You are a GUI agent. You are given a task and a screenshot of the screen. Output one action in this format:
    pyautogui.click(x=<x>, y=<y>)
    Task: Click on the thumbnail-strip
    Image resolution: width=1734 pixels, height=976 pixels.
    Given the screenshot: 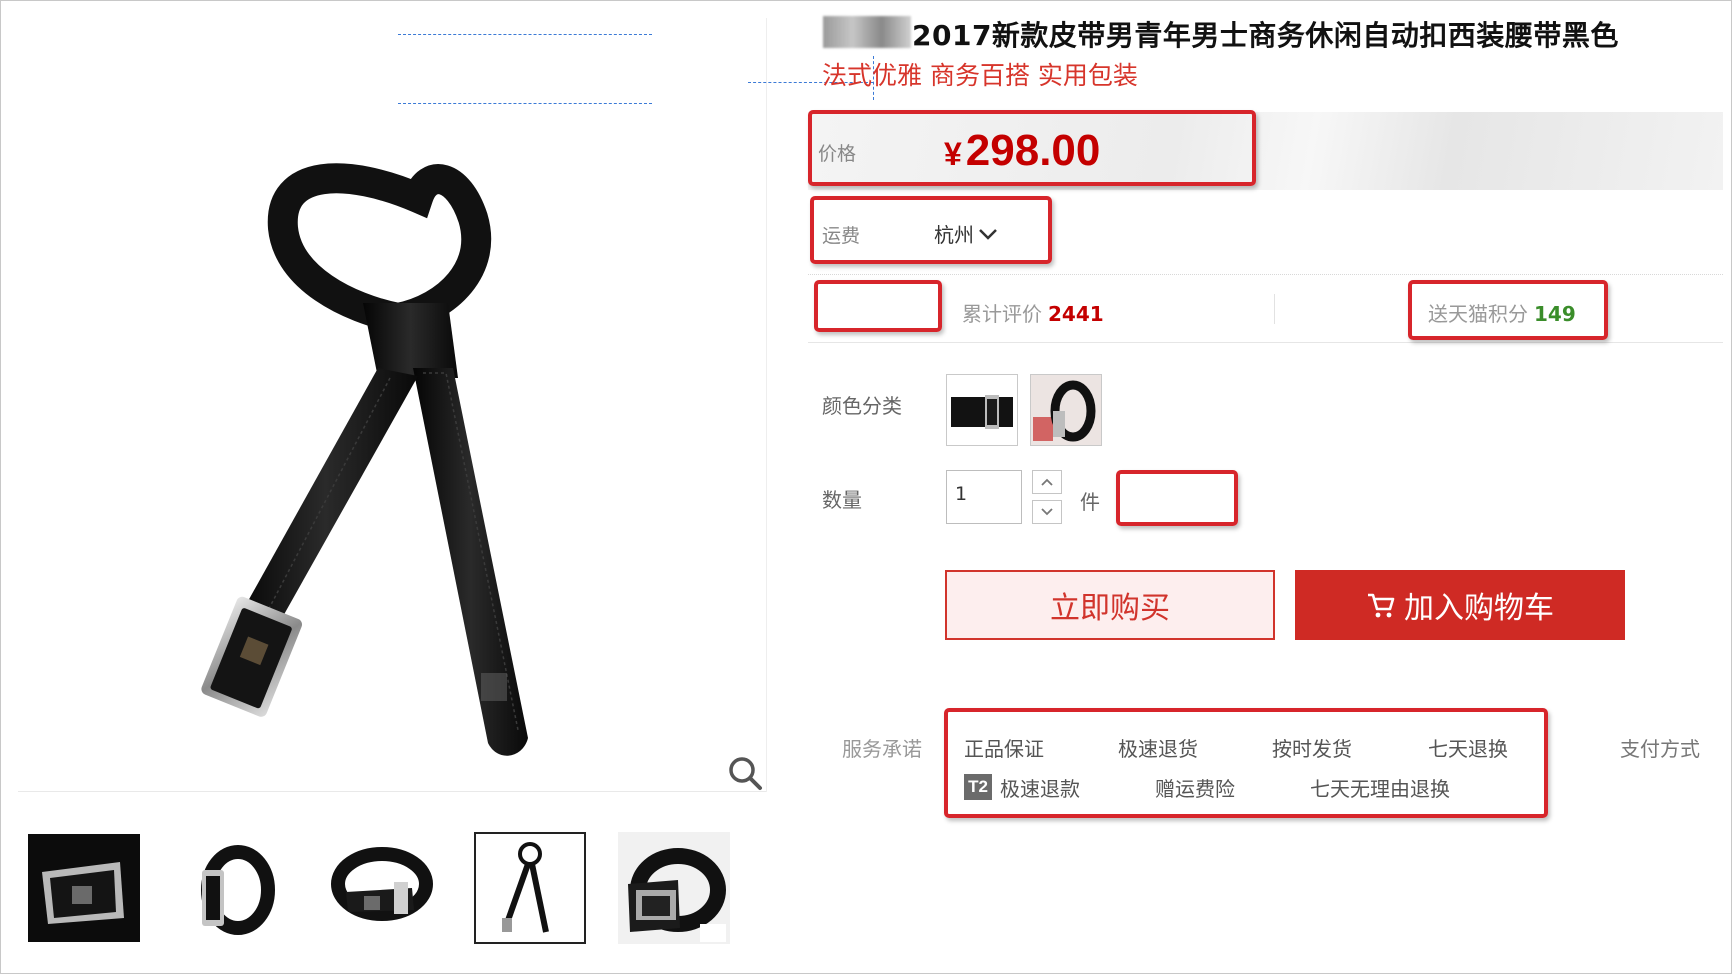 What is the action you would take?
    pyautogui.click(x=386, y=890)
    